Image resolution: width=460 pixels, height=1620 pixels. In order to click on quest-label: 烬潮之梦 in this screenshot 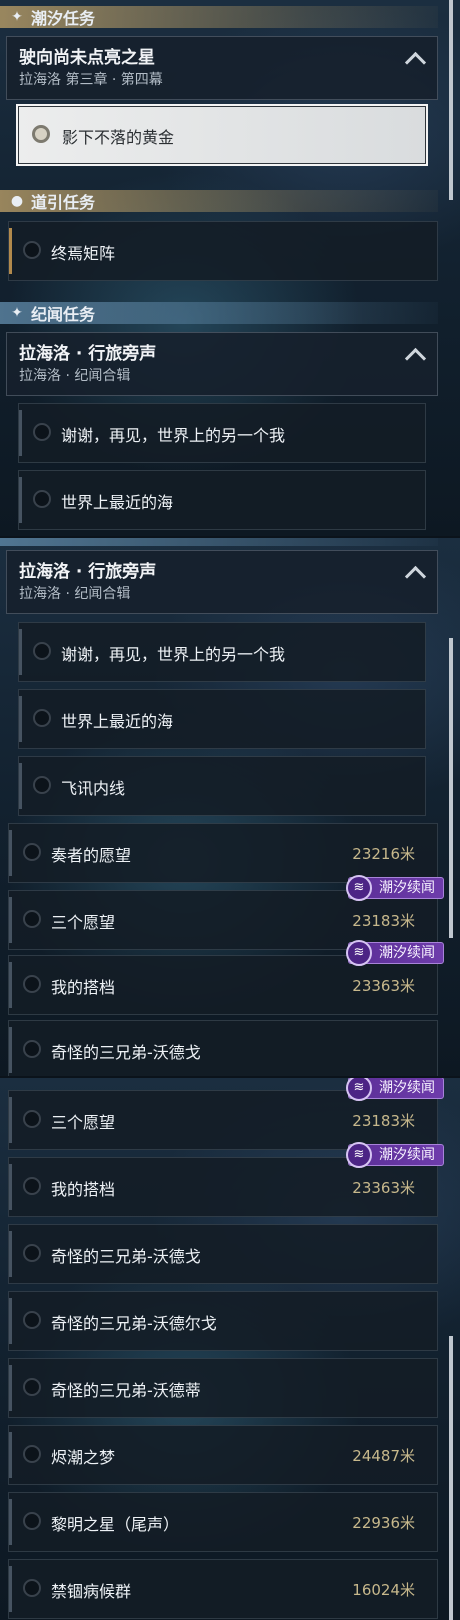, I will do `click(83, 1457)`.